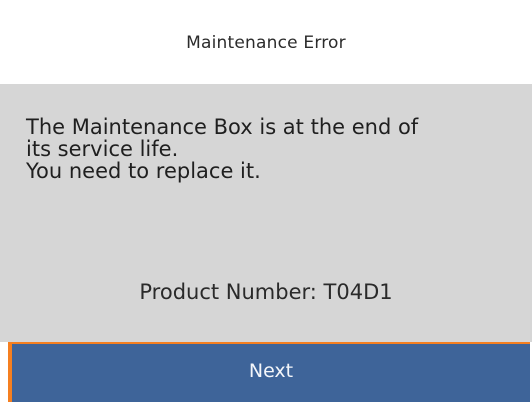 The height and width of the screenshot is (403, 532). I want to click on next-button-label: Next, so click(271, 371).